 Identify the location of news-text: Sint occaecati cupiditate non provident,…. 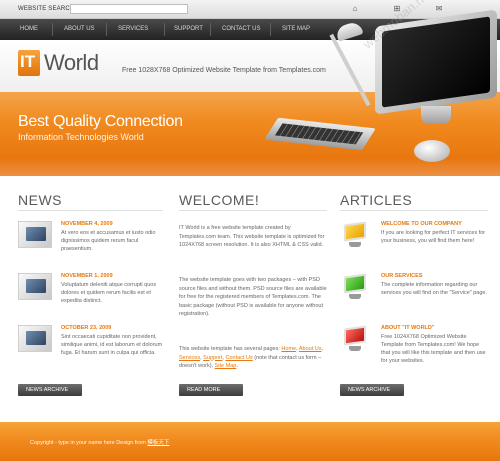
(112, 345).